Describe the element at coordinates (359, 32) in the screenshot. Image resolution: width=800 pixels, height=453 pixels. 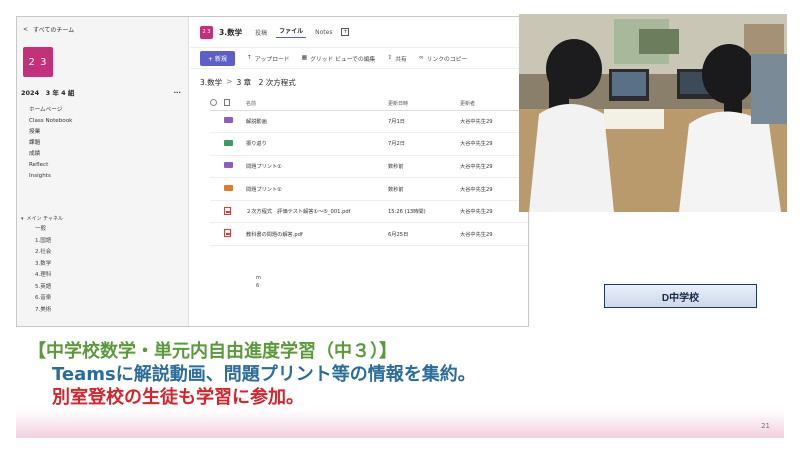
I see `channel-tabbar: 2 3 3.数学 投稿 ファイル Notes +` at that location.